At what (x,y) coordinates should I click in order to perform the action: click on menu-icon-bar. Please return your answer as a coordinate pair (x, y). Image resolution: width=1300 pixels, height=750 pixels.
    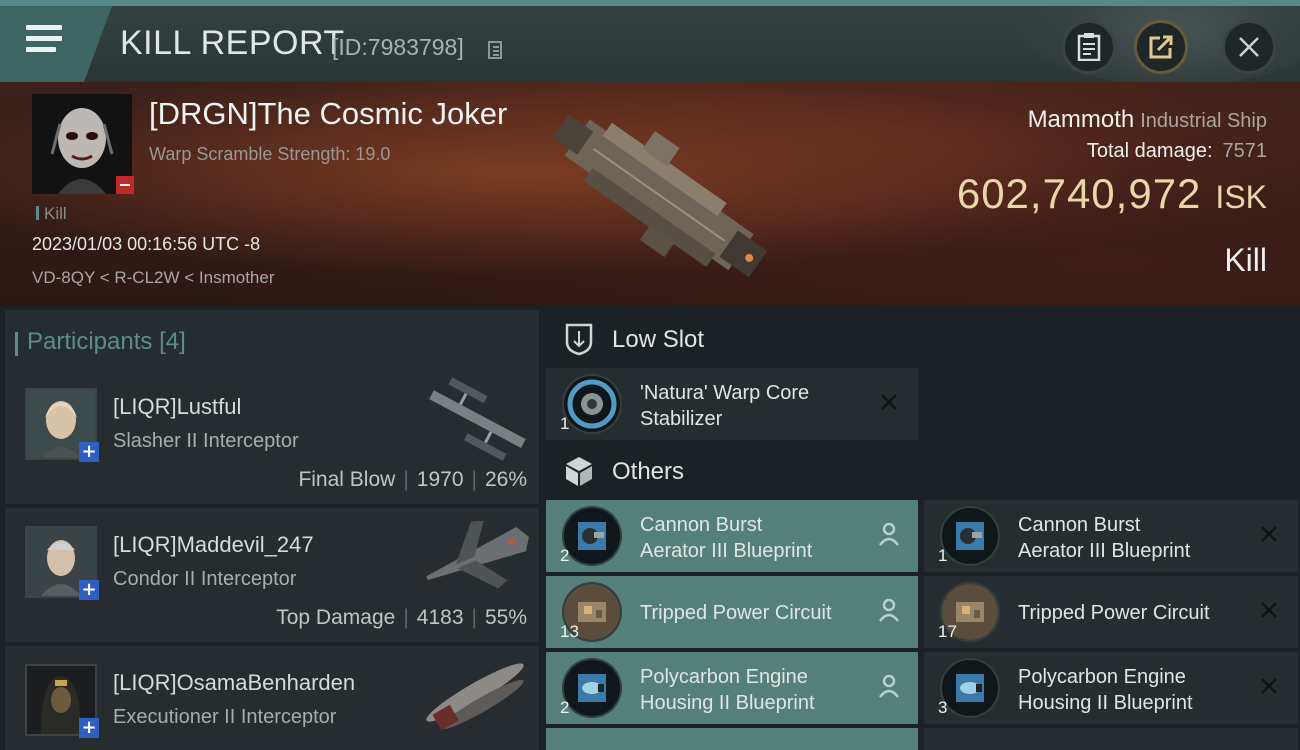
    Looking at the image, I should click on (44, 38).